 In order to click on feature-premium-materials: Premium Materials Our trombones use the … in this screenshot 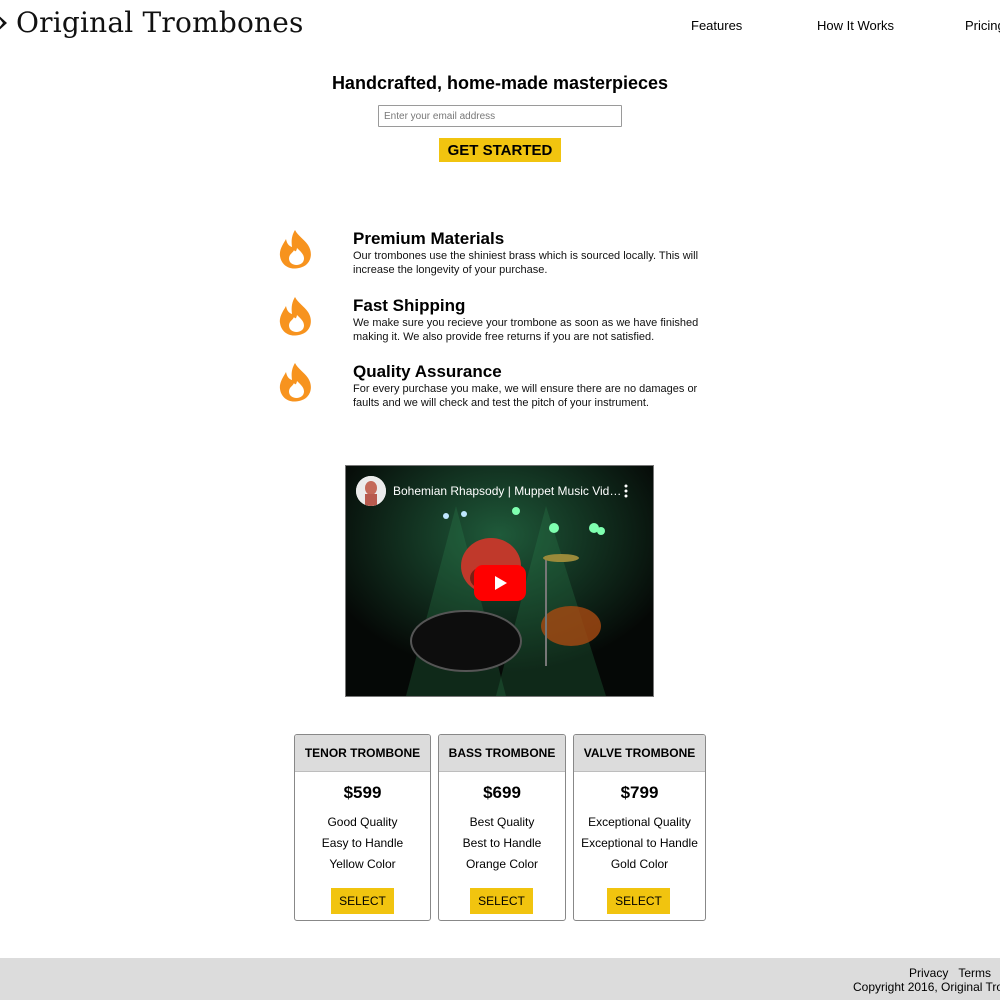, I will do `click(506, 257)`.